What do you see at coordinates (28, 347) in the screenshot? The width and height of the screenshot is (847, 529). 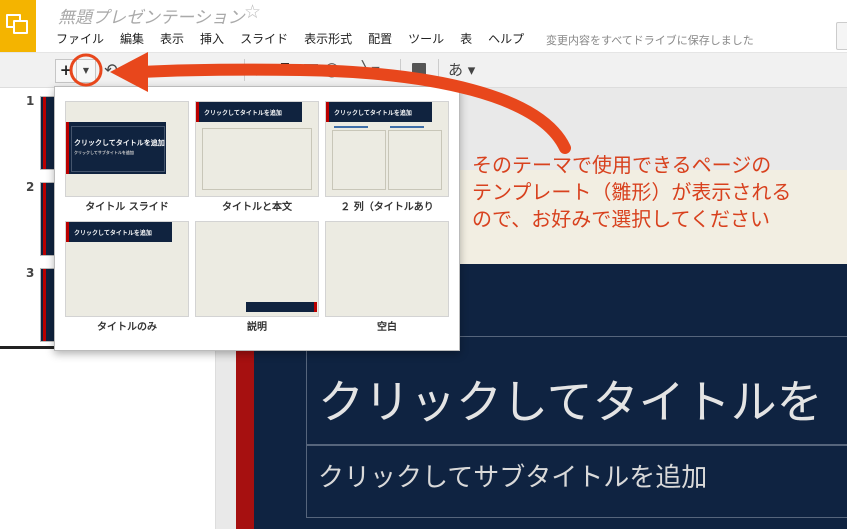 I see `filmstrip-selection-bar` at bounding box center [28, 347].